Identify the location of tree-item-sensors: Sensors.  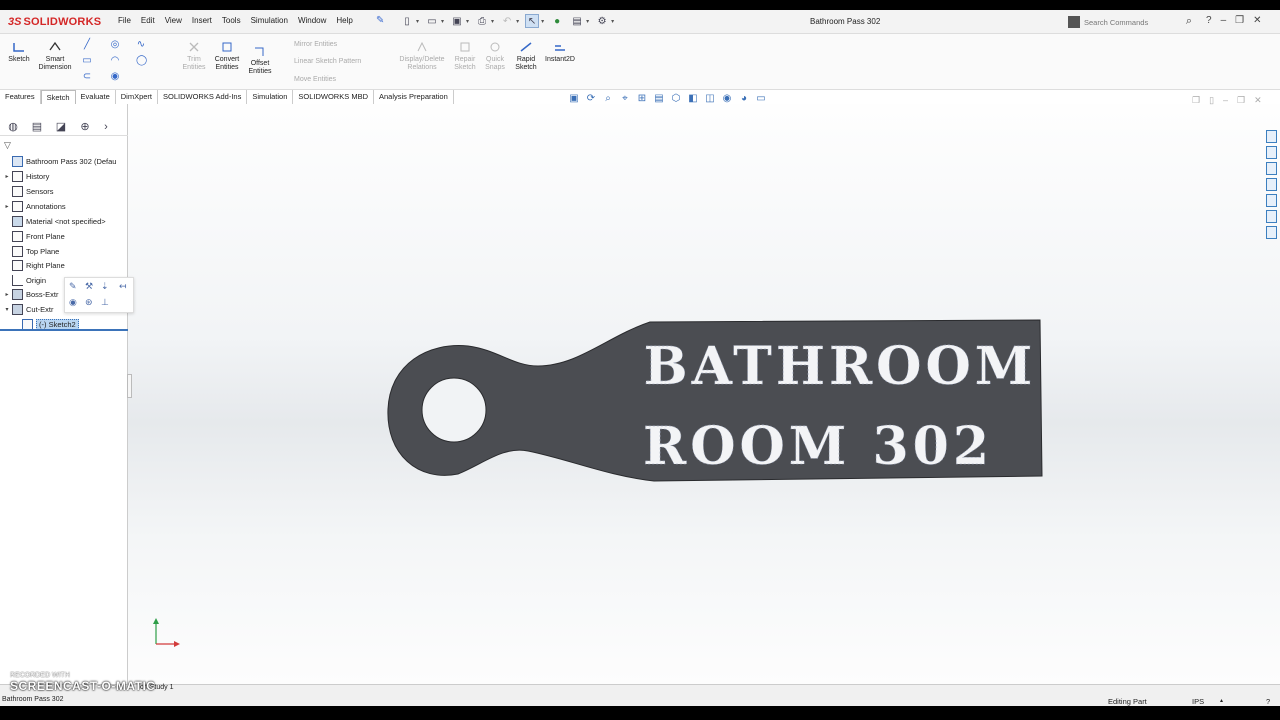
(28, 191).